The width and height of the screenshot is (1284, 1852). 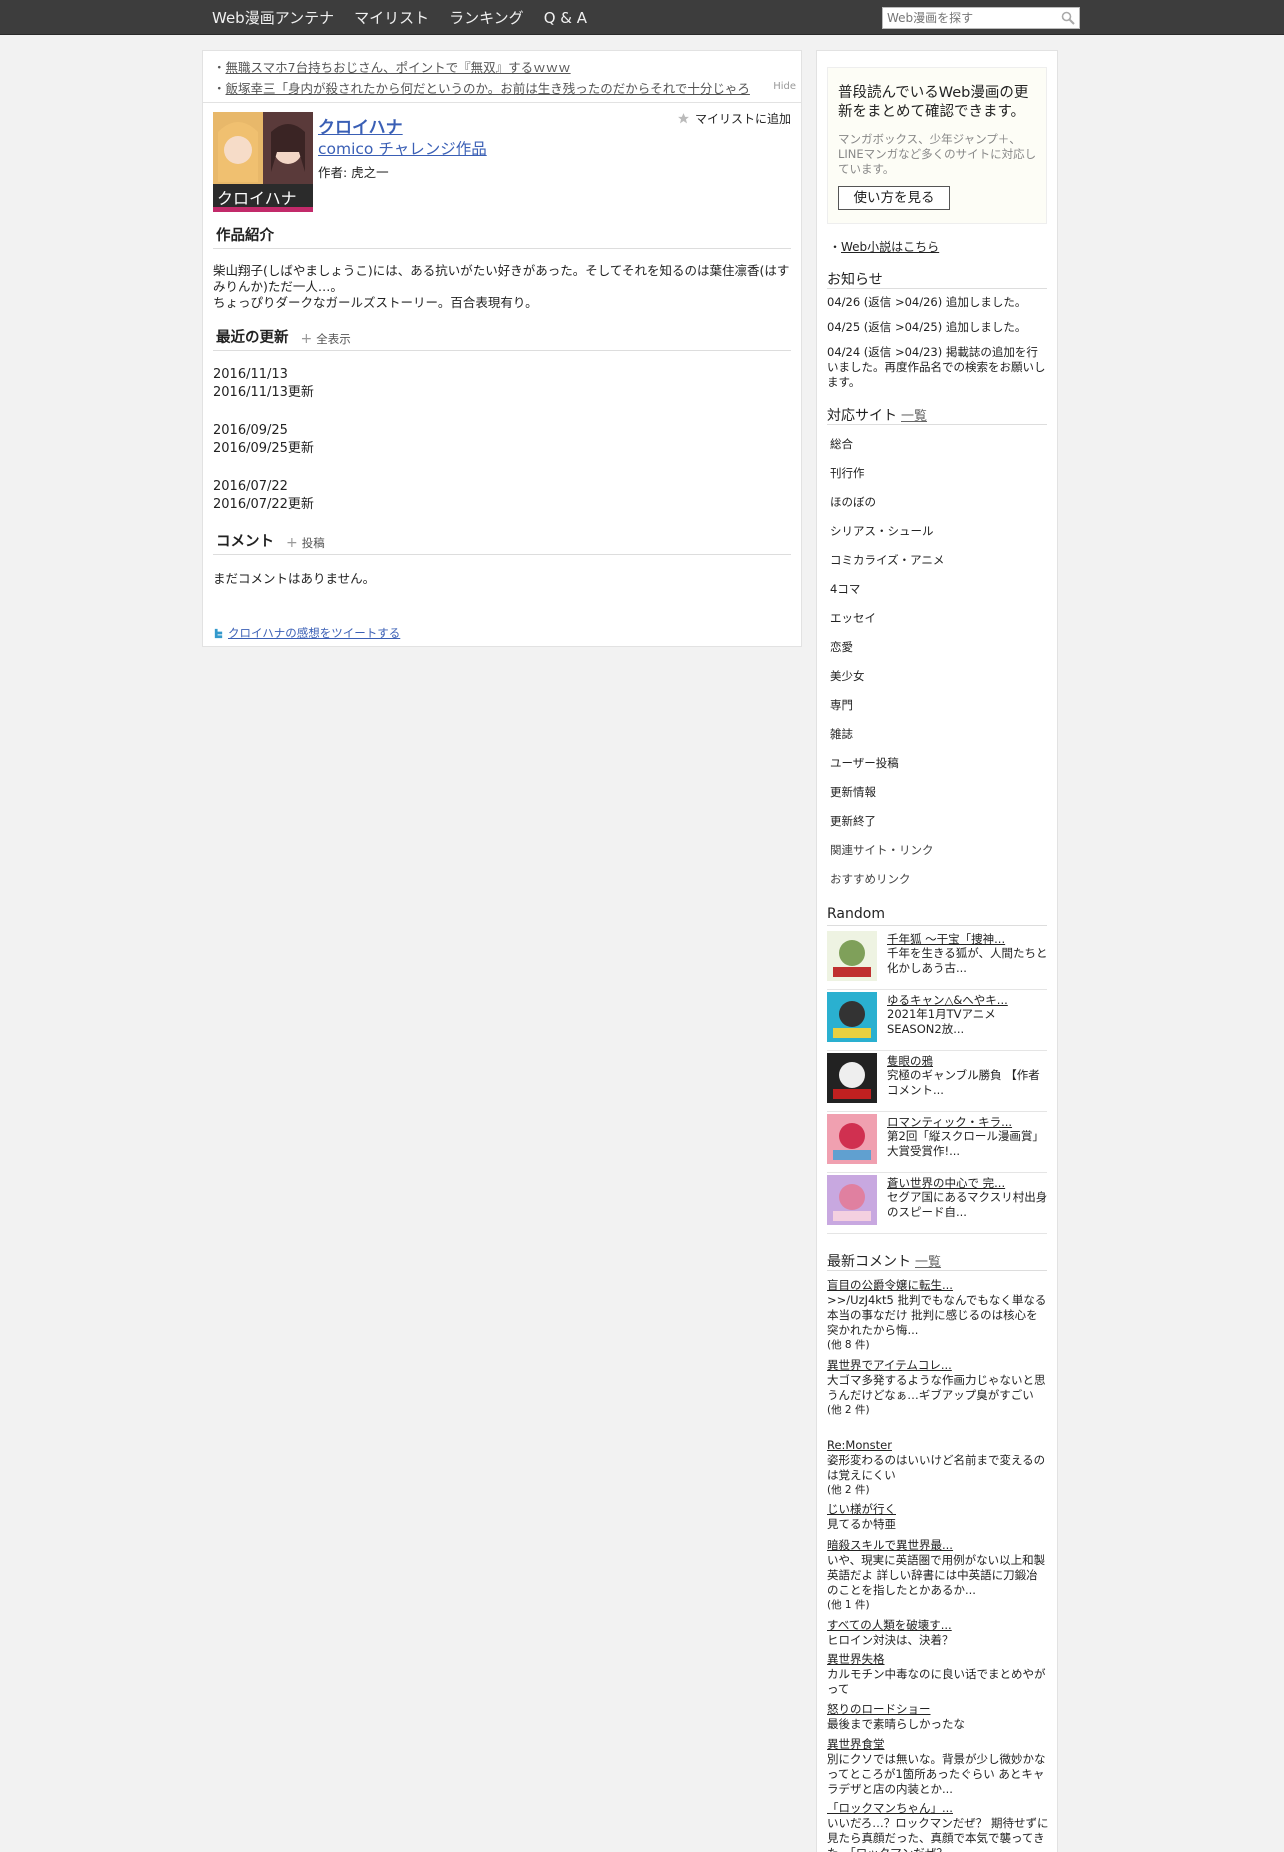 I want to click on random-title: 隻眼の鴉, so click(x=910, y=1061).